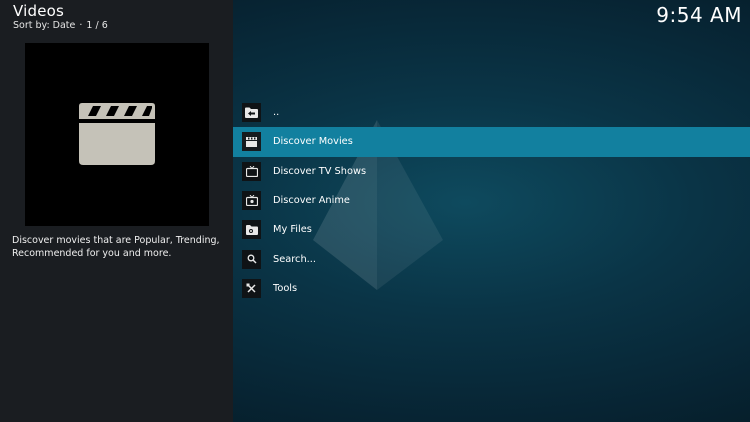  What do you see at coordinates (276, 113) in the screenshot?
I see `menu-item-label: ..` at bounding box center [276, 113].